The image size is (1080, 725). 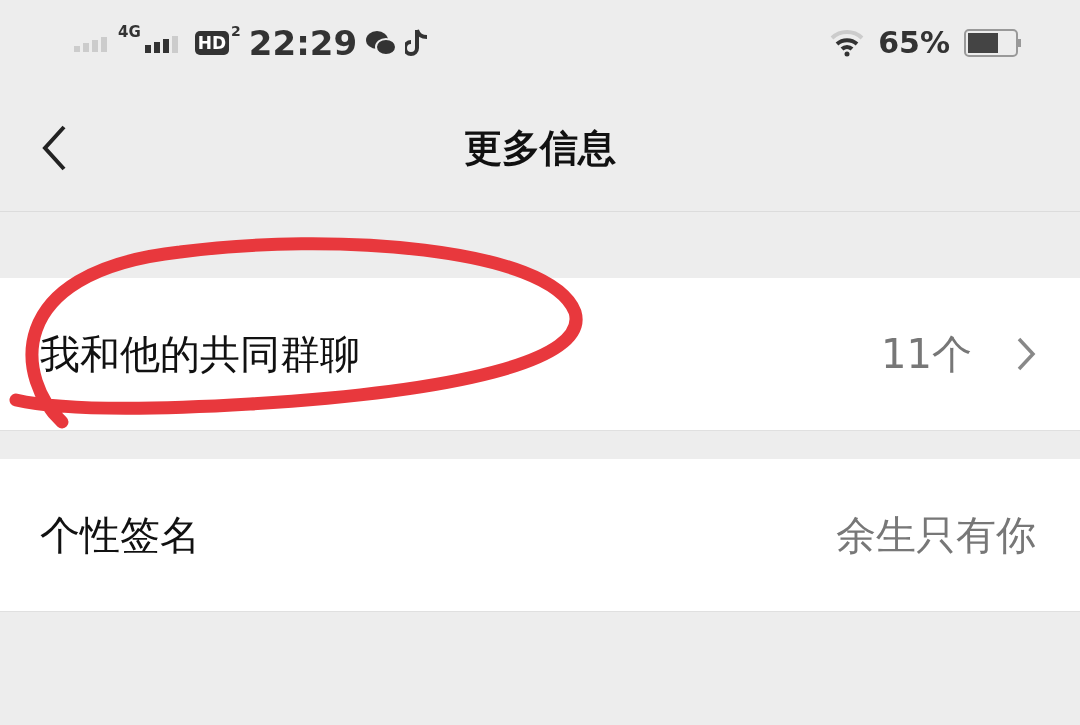 What do you see at coordinates (54, 148) in the screenshot?
I see `chevron-left-icon` at bounding box center [54, 148].